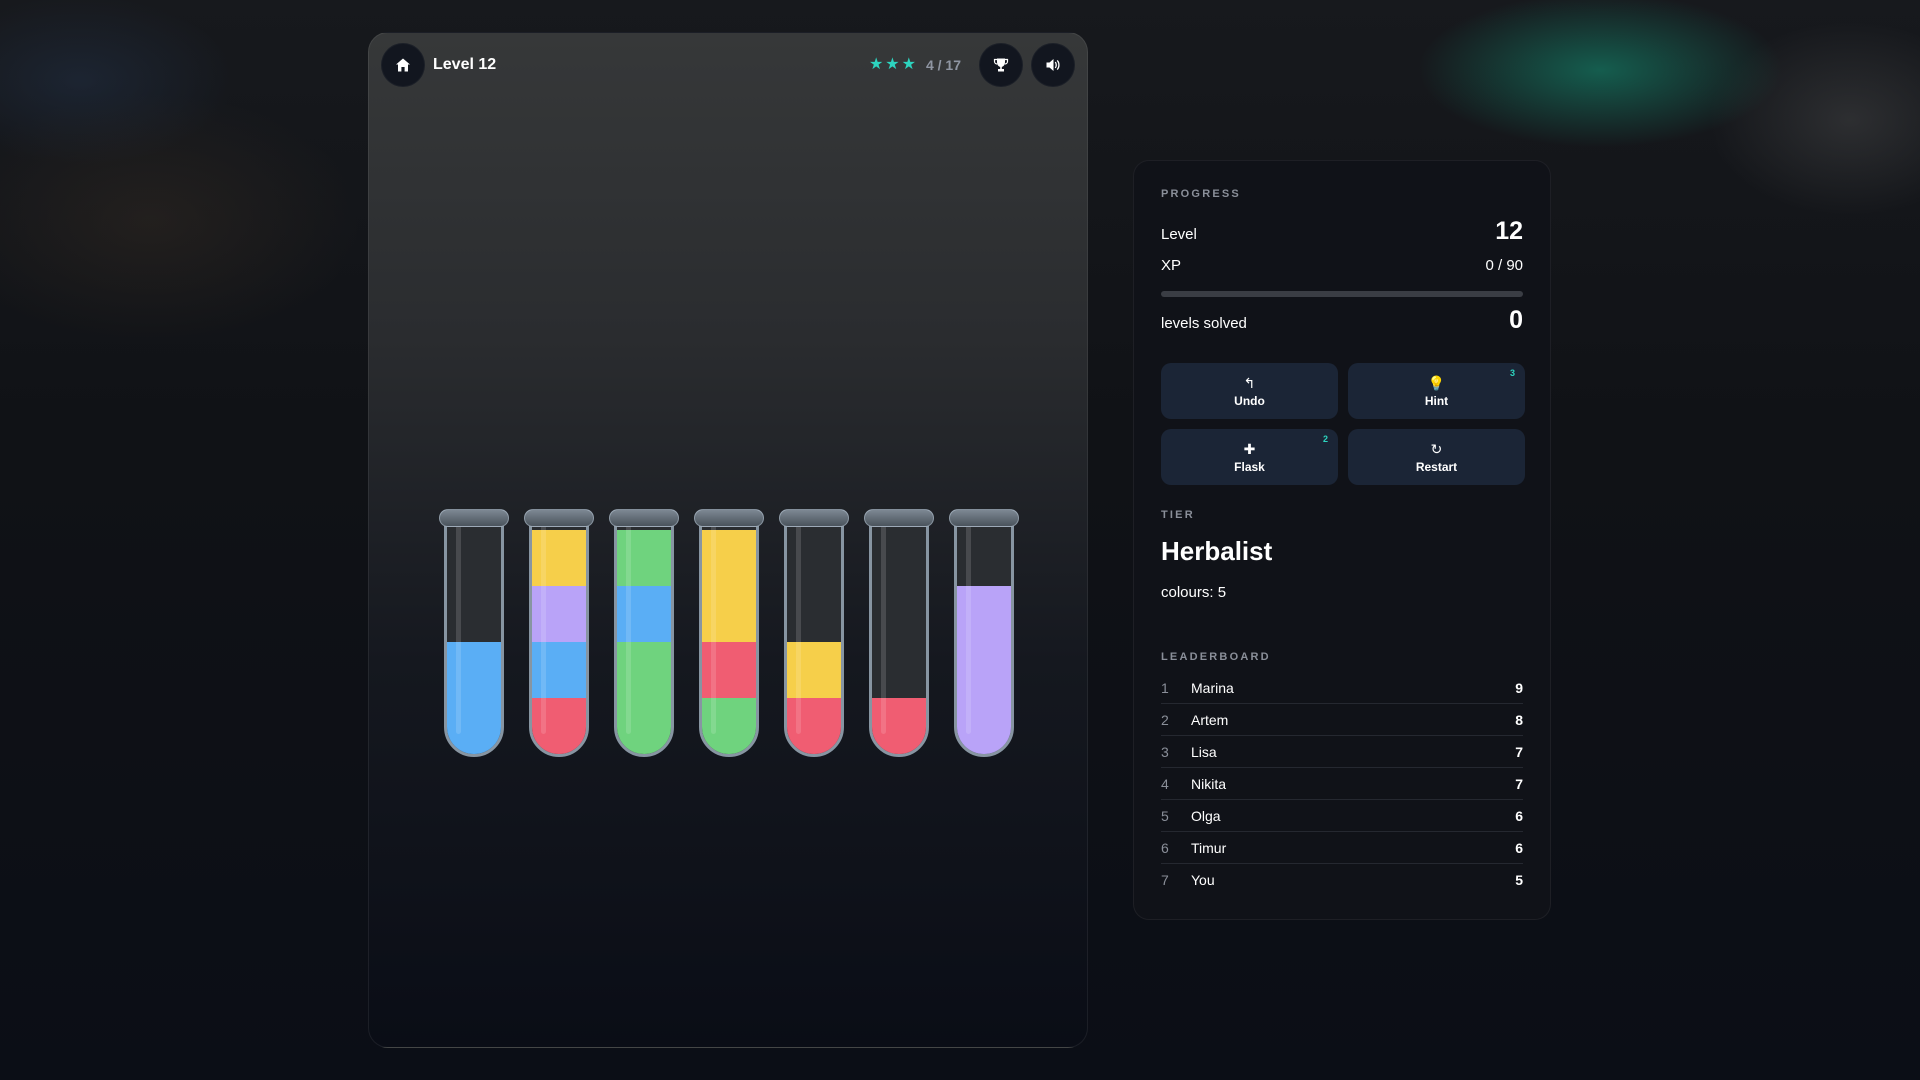 The image size is (1920, 1080). I want to click on leaderboard-name: Timur, so click(1209, 847).